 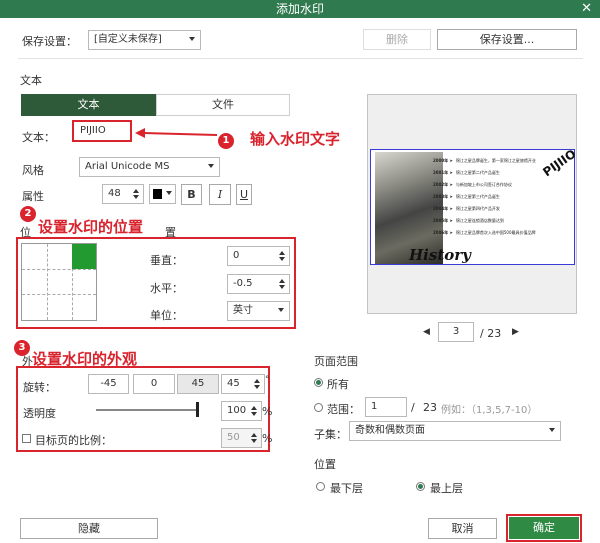 I want to click on vertical-value: 0, so click(x=236, y=255).